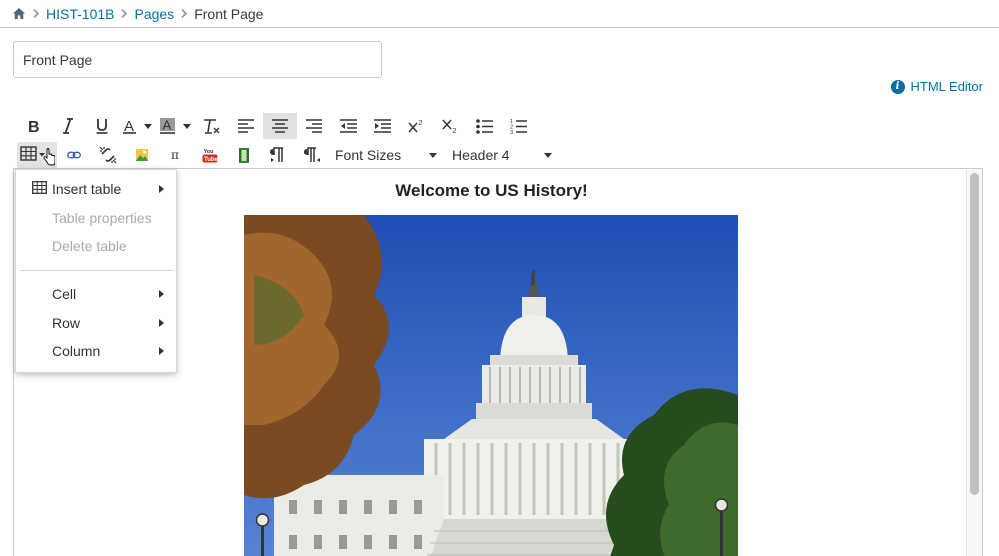 This screenshot has width=999, height=556. What do you see at coordinates (80, 14) in the screenshot?
I see `breadcrumb-course-link: HIST-101B` at bounding box center [80, 14].